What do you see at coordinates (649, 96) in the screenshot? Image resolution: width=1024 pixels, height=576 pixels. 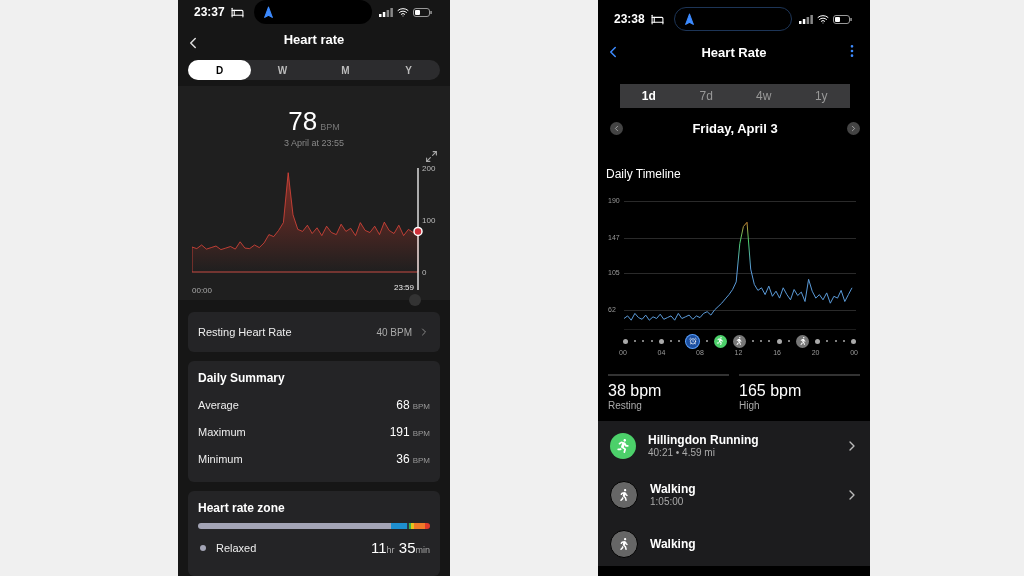 I see `period-tab: 1d` at bounding box center [649, 96].